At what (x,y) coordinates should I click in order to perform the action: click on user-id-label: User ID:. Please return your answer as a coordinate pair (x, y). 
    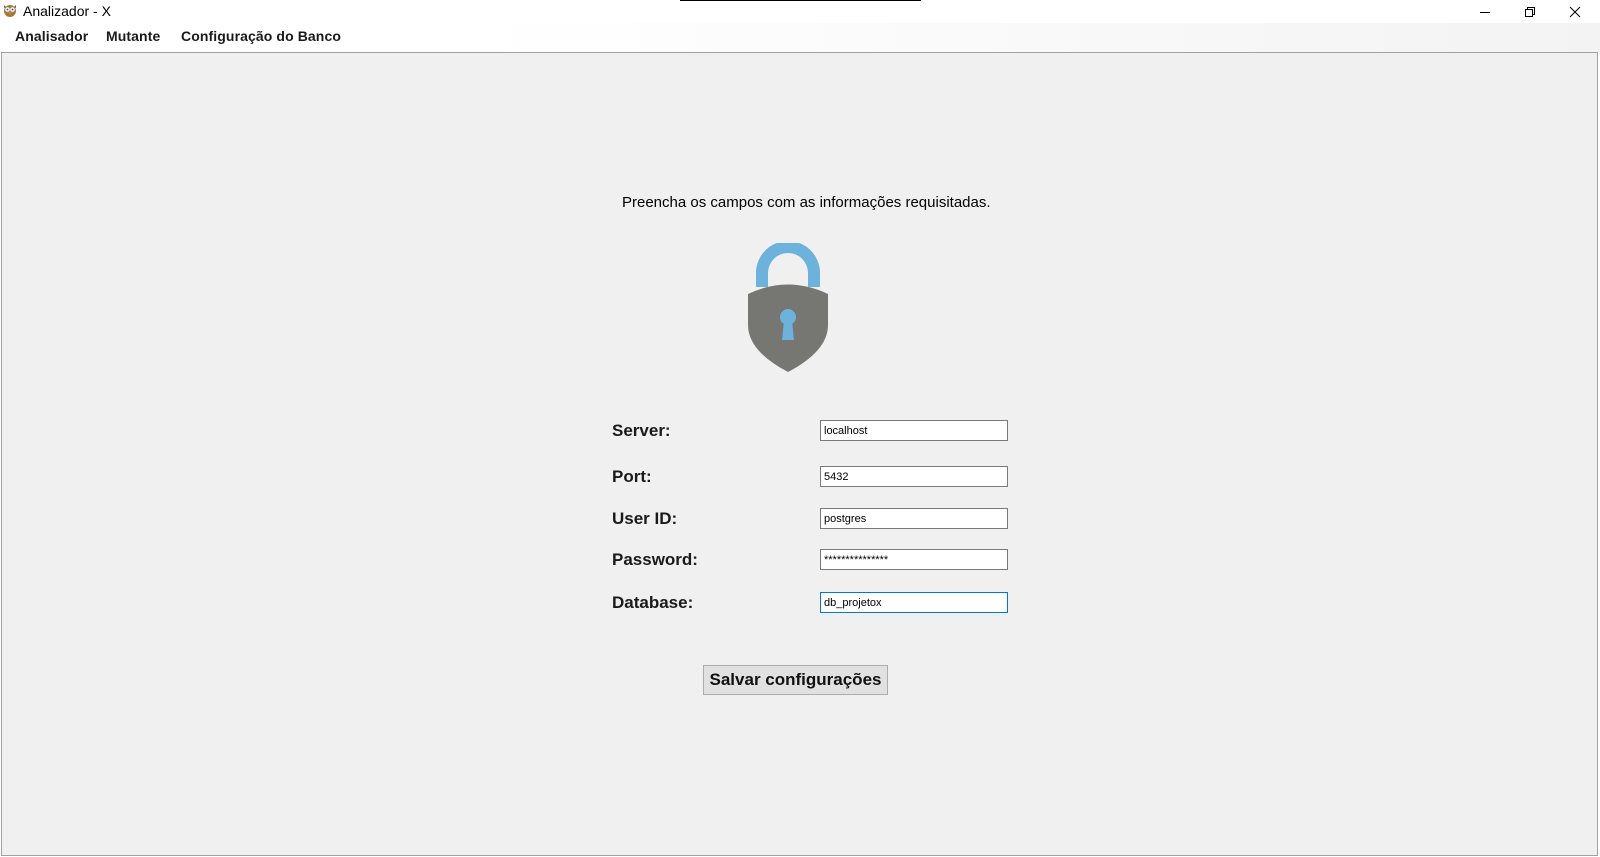
    Looking at the image, I should click on (645, 518).